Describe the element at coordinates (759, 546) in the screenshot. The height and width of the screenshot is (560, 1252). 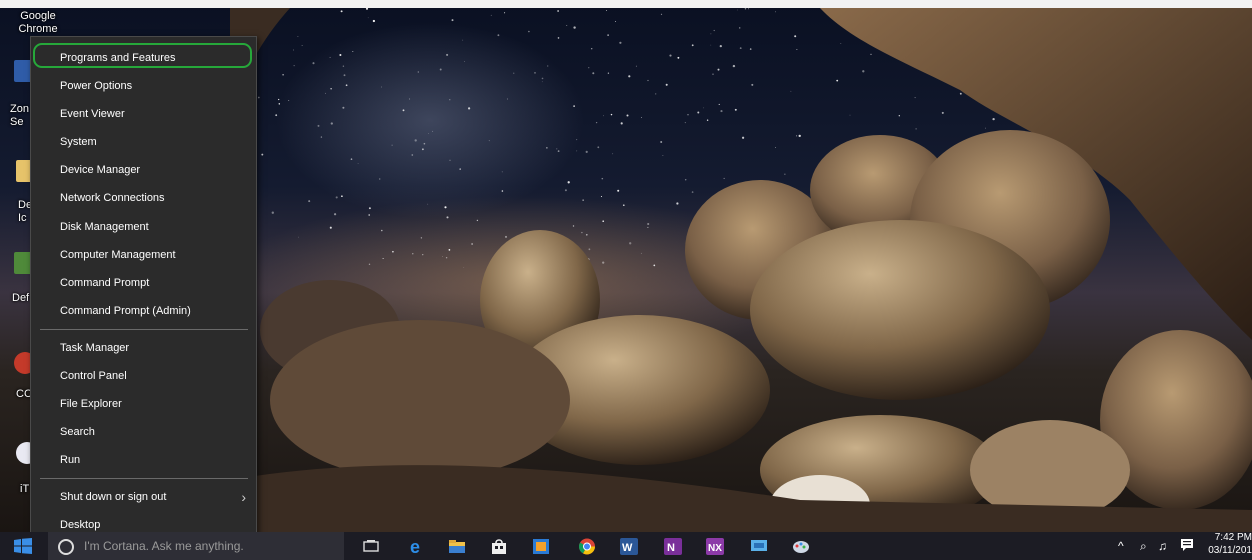
I see `remote-desktop-icon` at that location.